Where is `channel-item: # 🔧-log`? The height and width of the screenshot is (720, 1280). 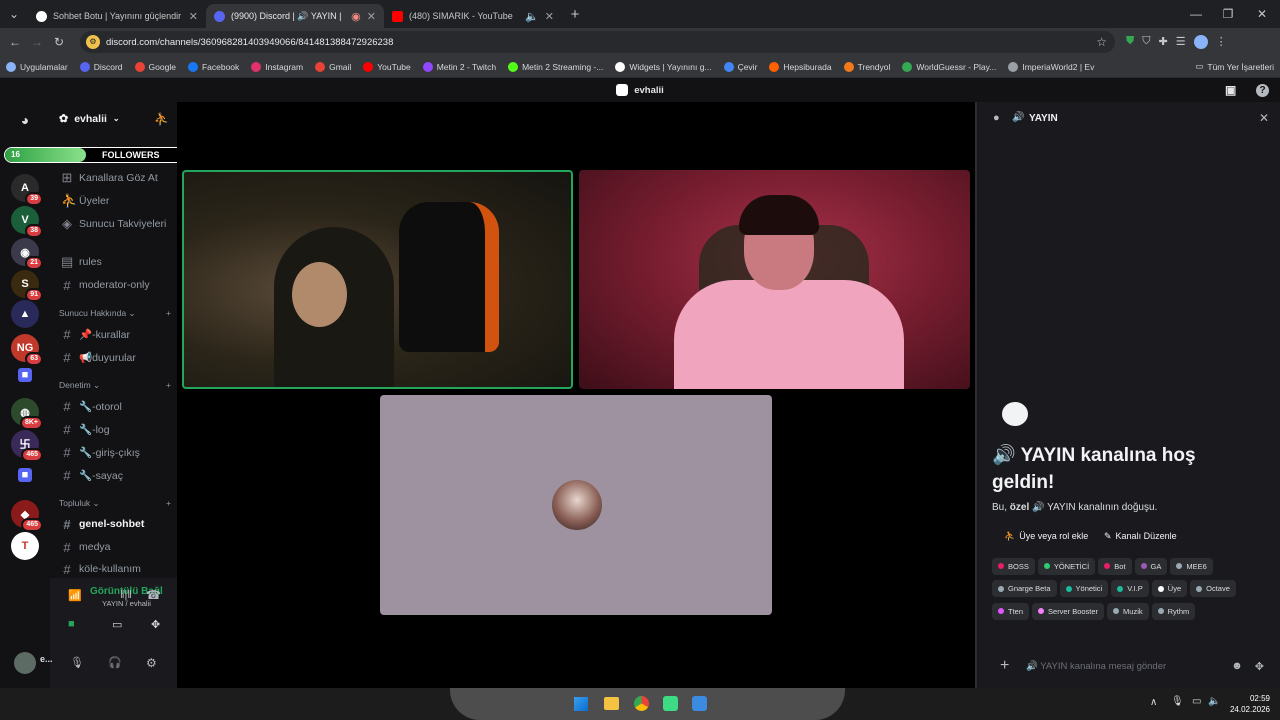
channel-item: # 🔧-log is located at coordinates (116, 429).